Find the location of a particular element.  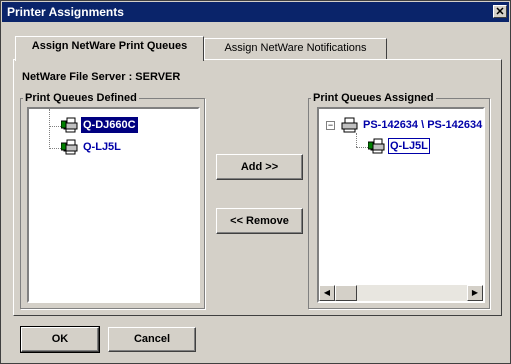

tree-item-print-server: PS-142634 \ PS-142634 is located at coordinates (412, 125).